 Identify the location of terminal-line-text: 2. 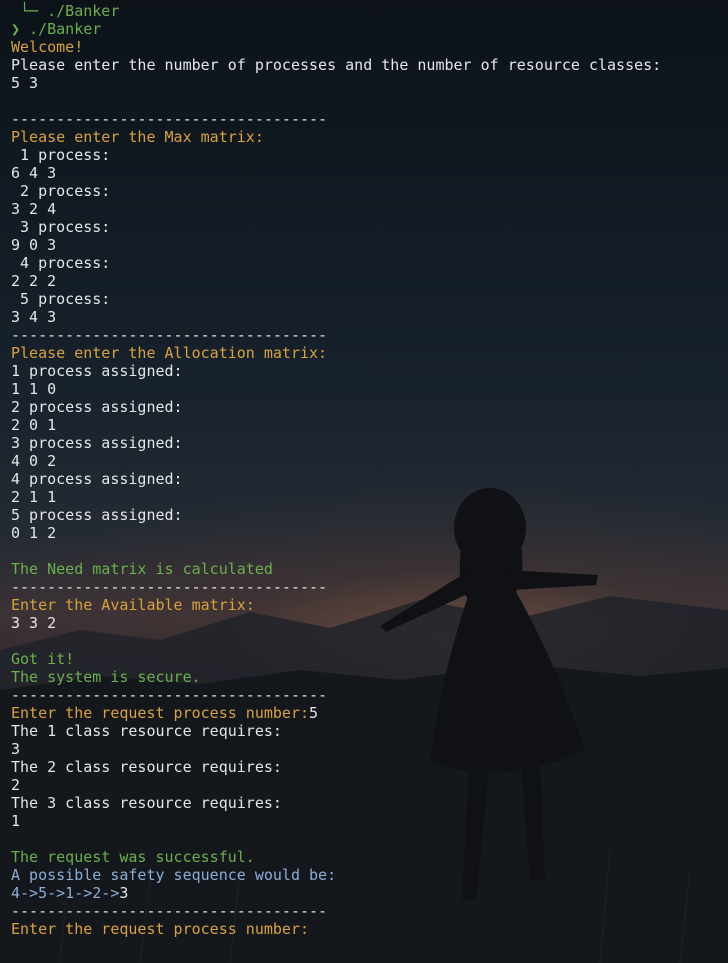
(16, 785).